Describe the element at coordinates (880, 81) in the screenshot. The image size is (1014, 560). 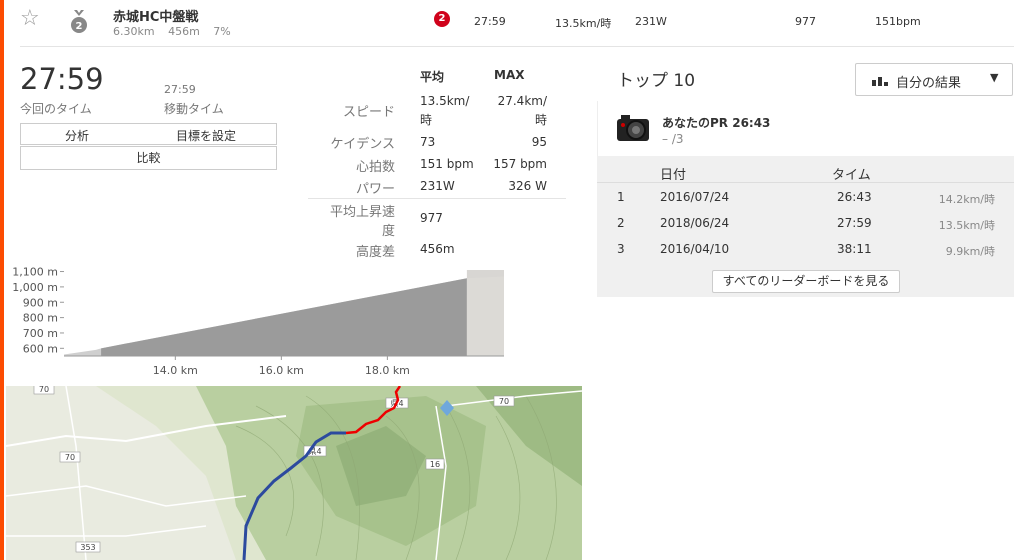
I see `bar-chart-icon` at that location.